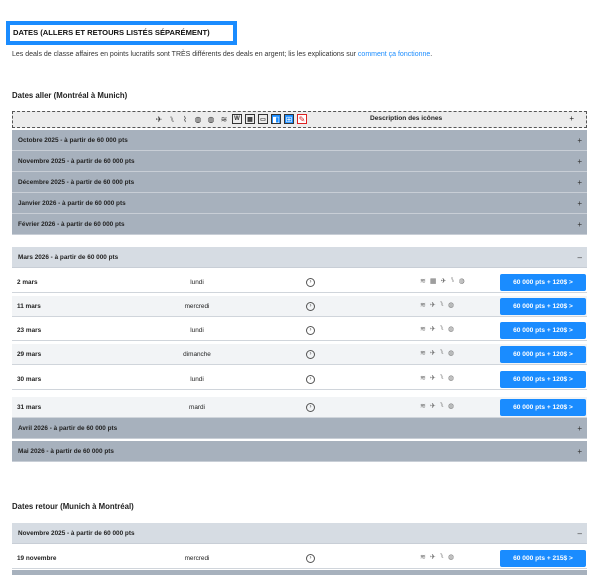 This screenshot has height=575, width=598. I want to click on date-label: 23 mars, so click(29, 330).